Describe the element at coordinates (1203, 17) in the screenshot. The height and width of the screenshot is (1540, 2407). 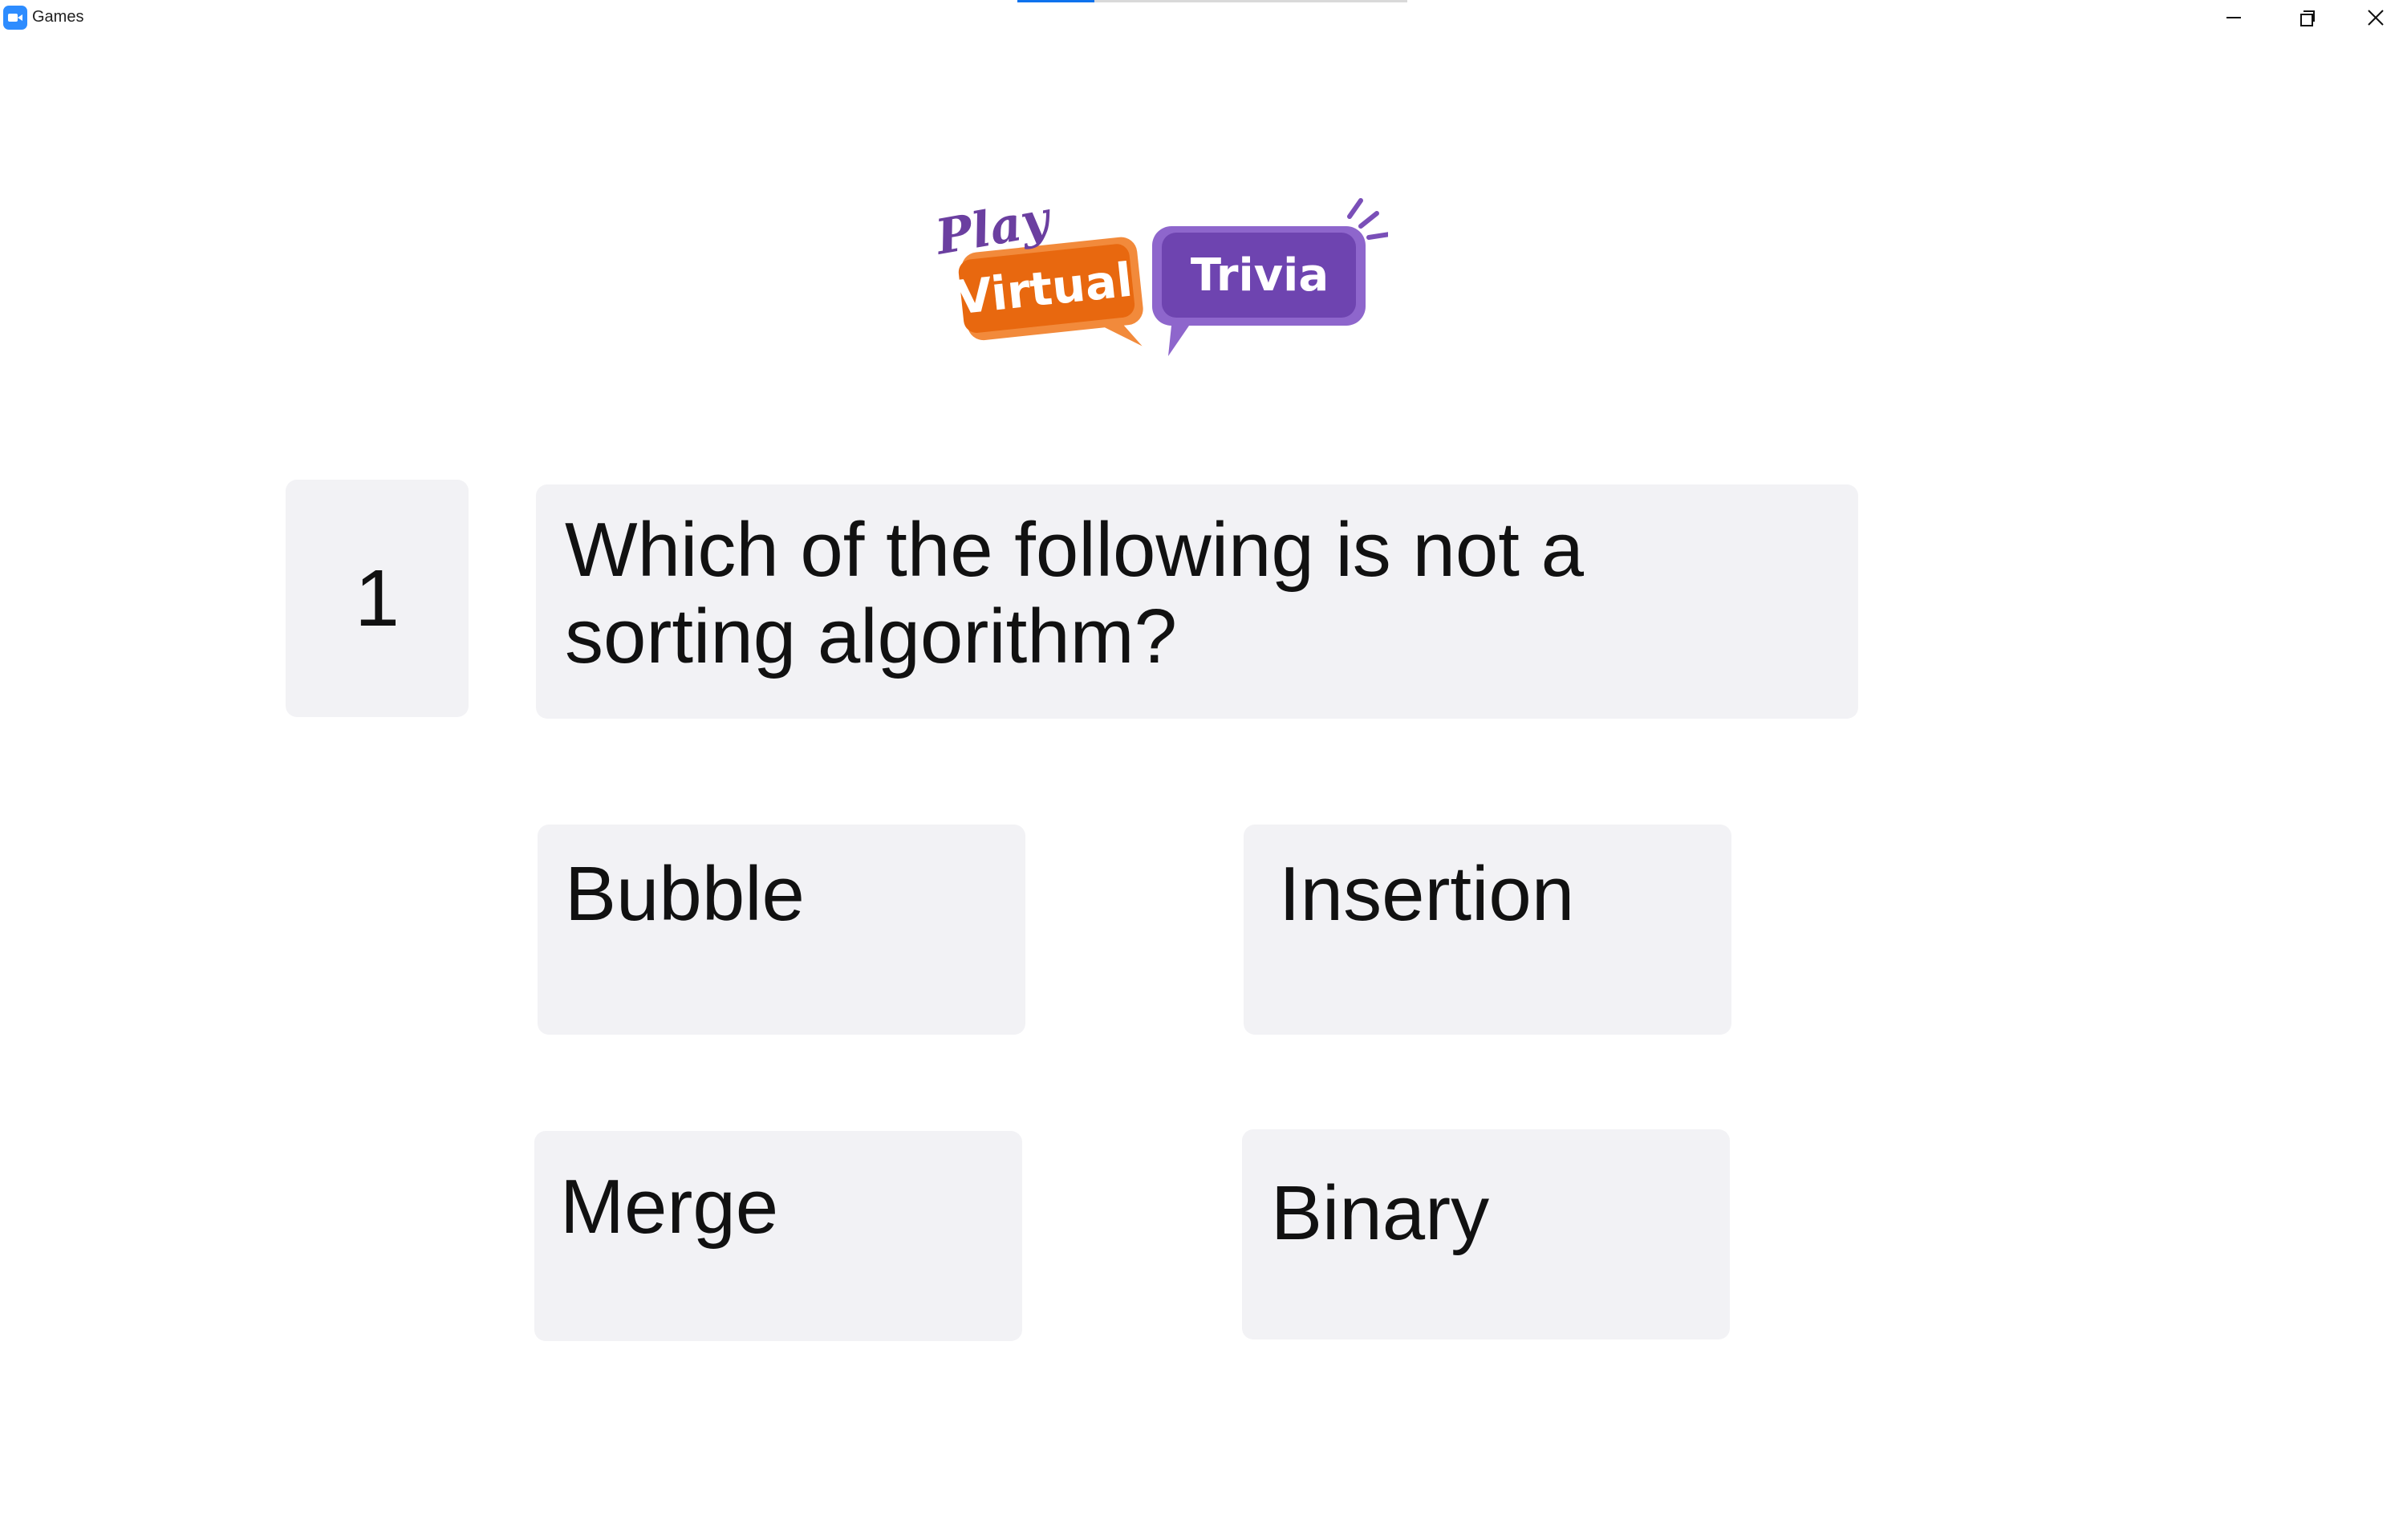
I see `window-title-bar: Games` at that location.